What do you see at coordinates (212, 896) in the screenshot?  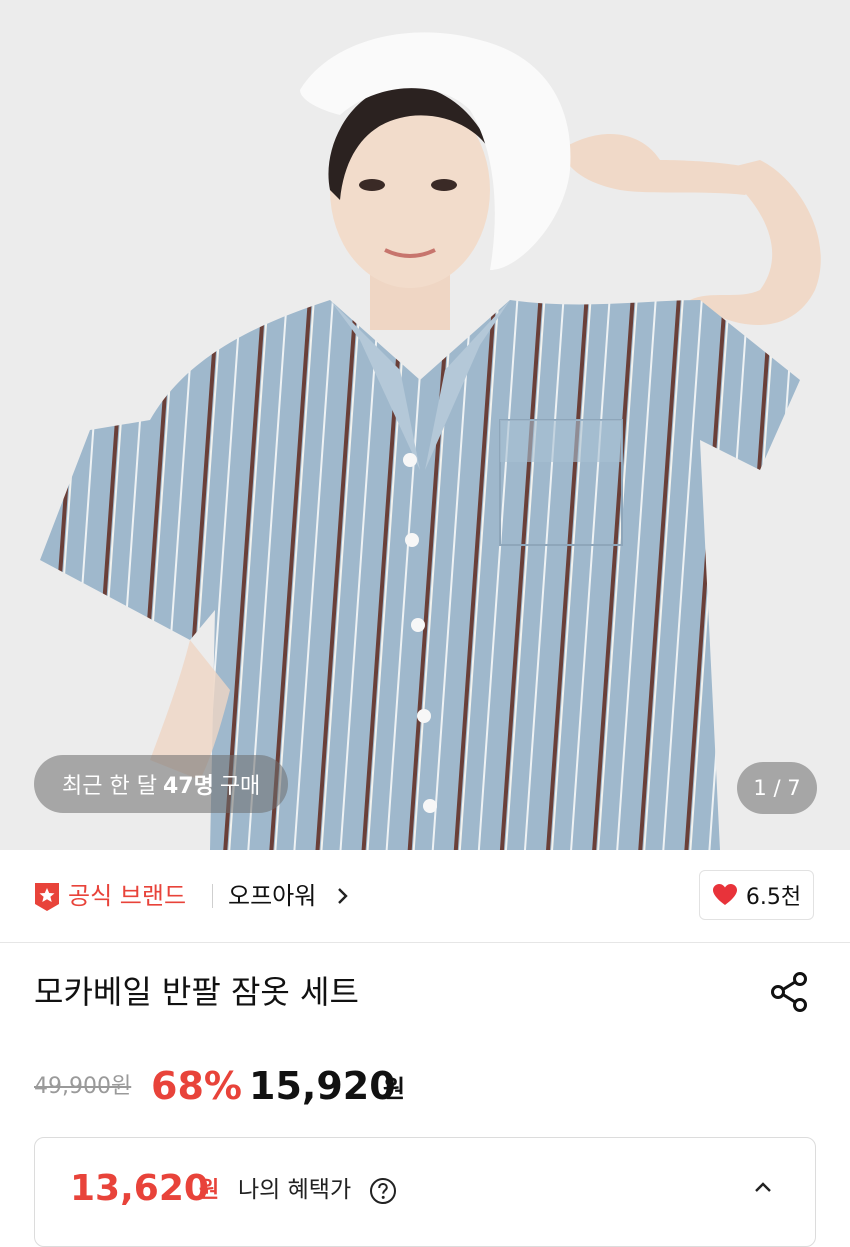 I see `divider` at bounding box center [212, 896].